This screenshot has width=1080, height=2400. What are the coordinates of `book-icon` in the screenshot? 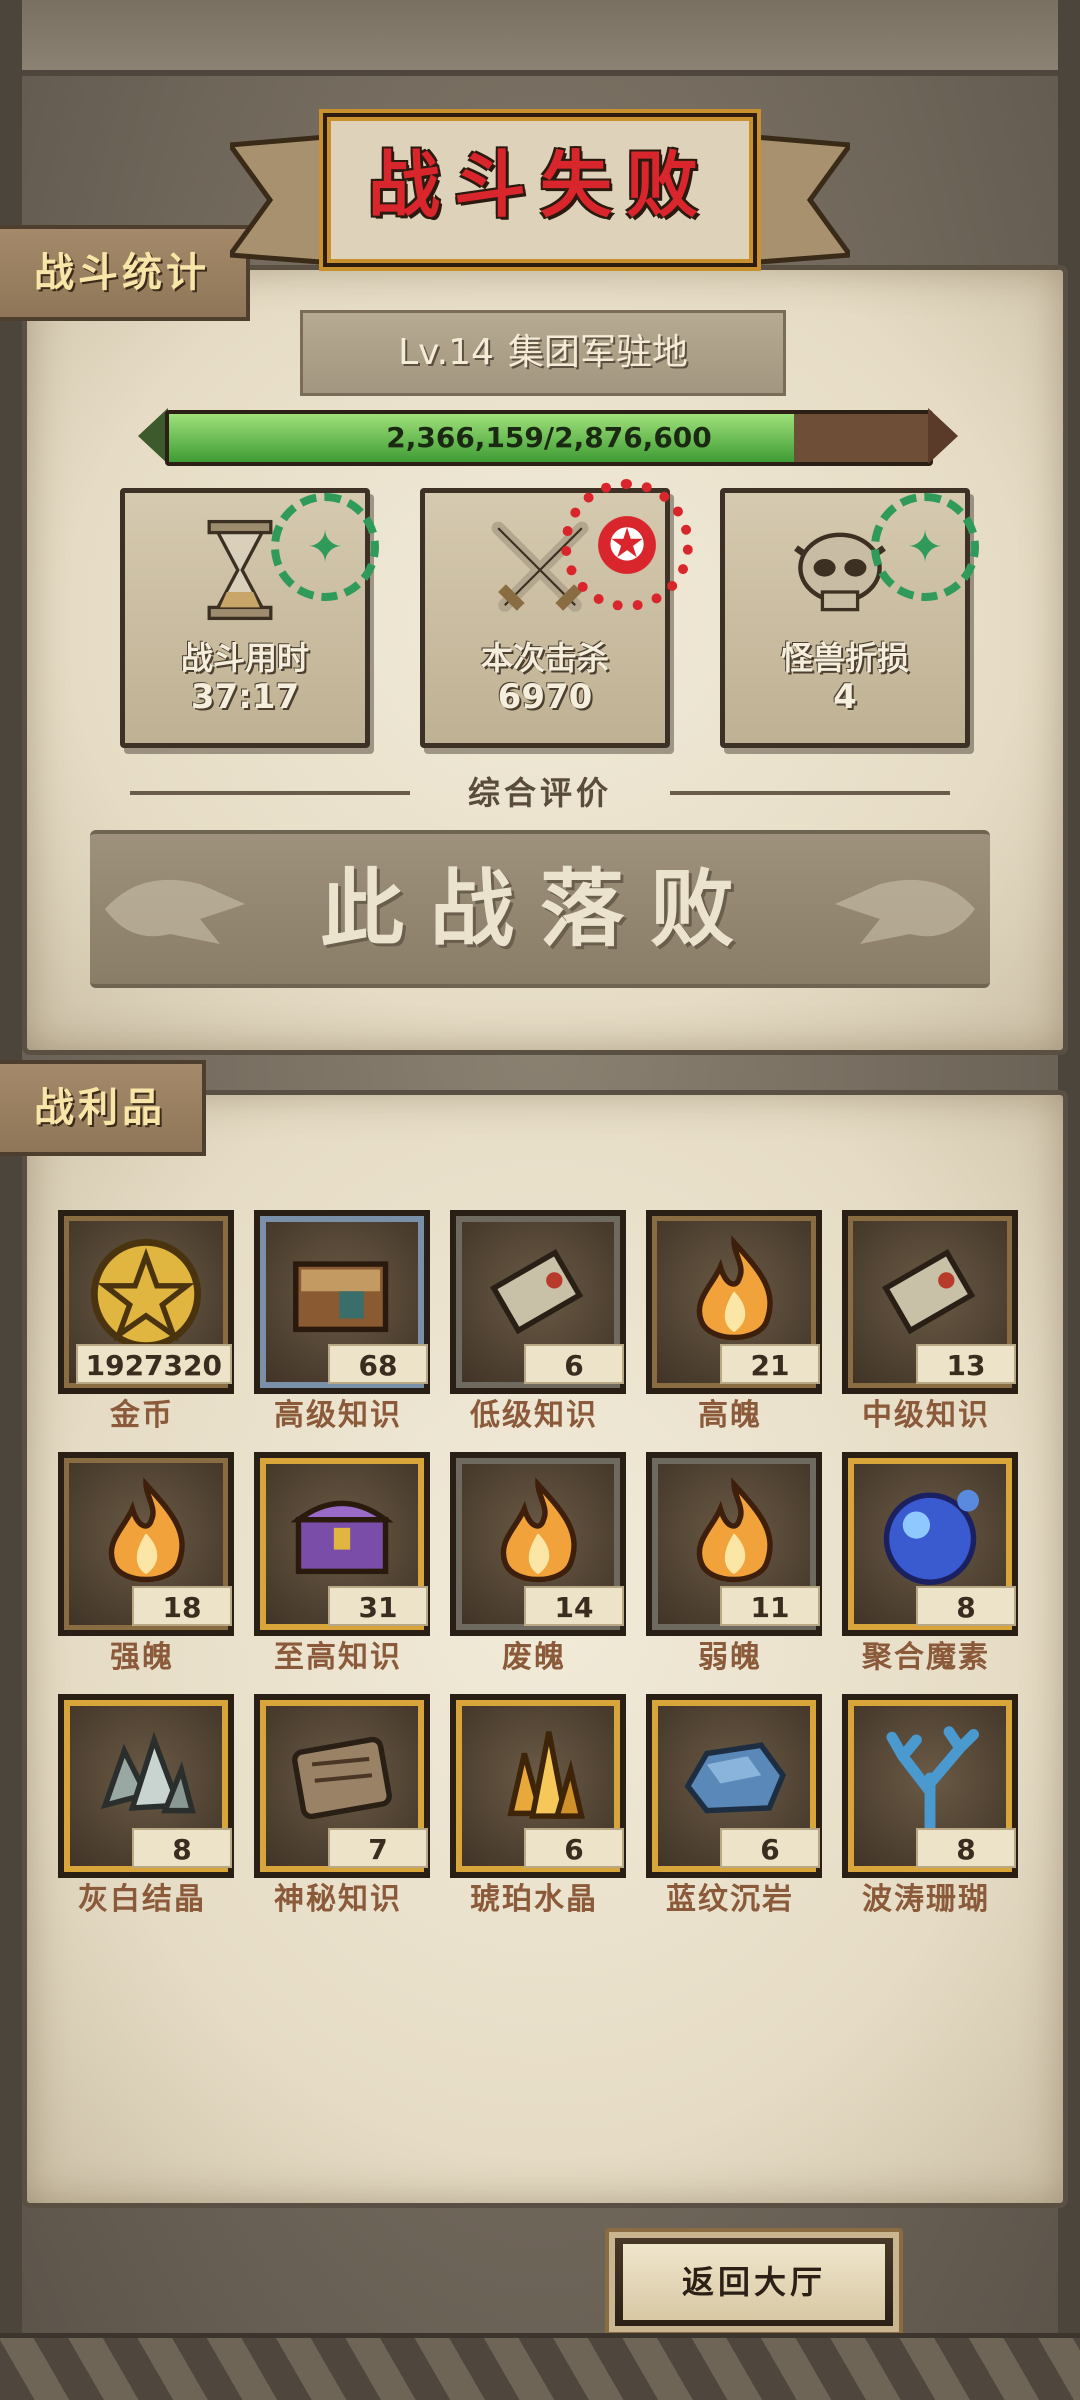 It's located at (341, 1297).